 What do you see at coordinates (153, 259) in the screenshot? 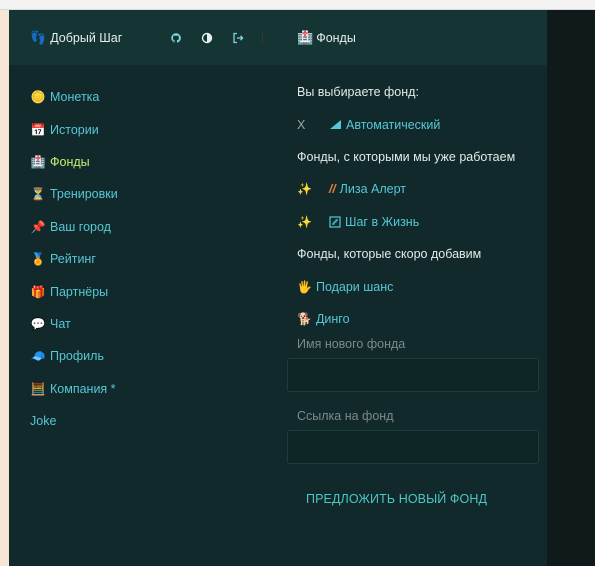
I see `nav-item-rating: 🏅 Рейтинг` at bounding box center [153, 259].